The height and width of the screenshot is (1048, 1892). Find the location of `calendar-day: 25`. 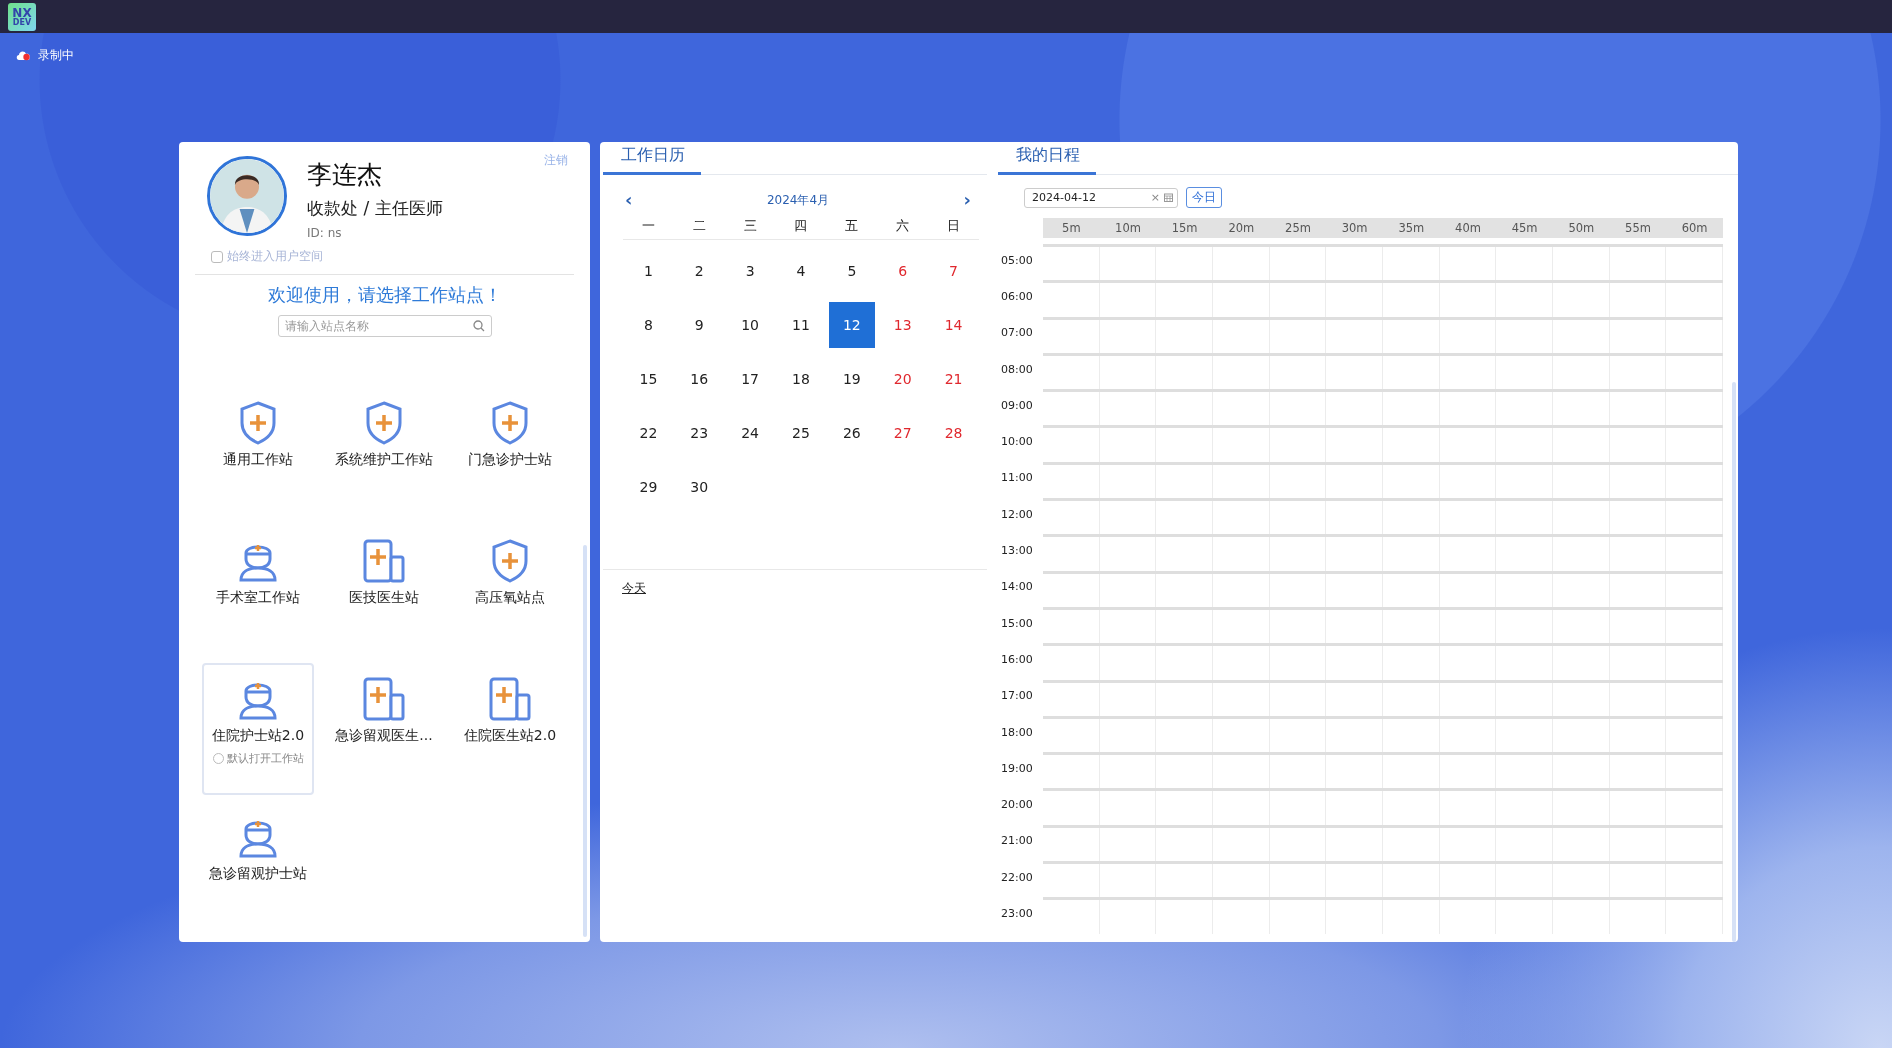

calendar-day: 25 is located at coordinates (801, 433).